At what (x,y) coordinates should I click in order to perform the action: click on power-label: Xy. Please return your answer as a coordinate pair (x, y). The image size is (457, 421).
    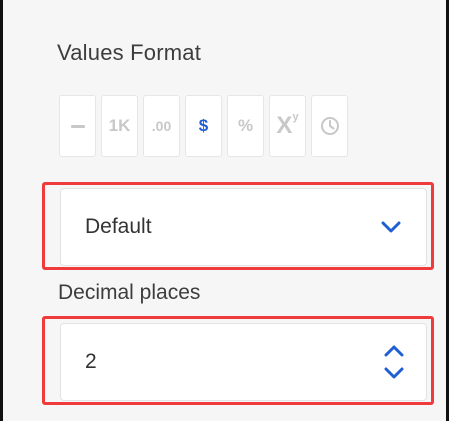
    Looking at the image, I should click on (287, 125).